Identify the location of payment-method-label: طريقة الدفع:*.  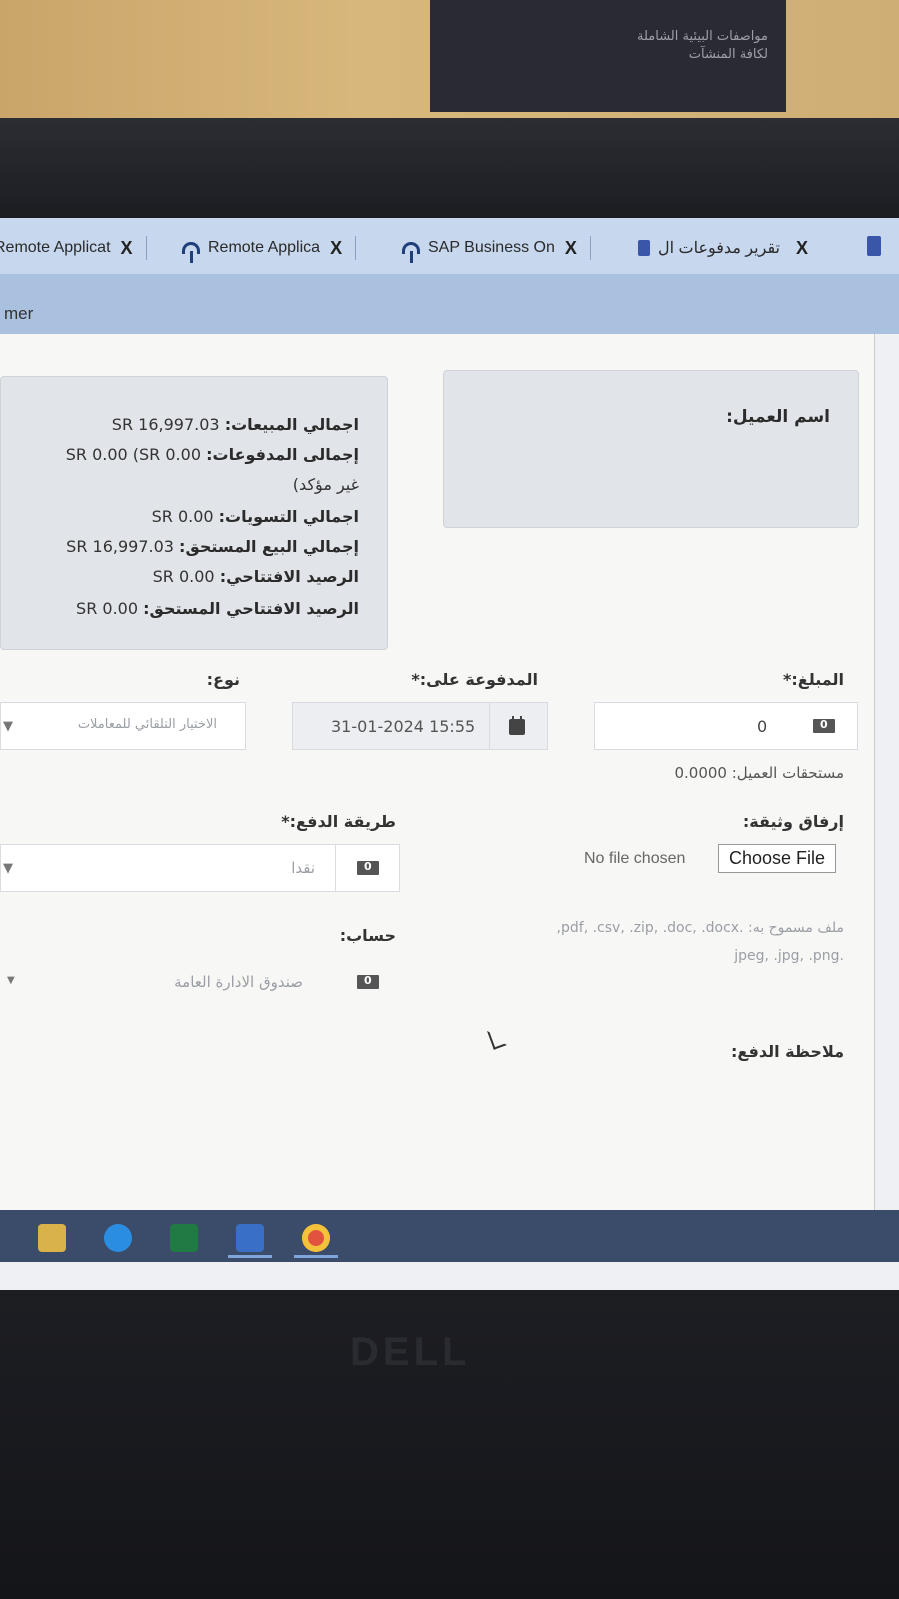
(338, 821).